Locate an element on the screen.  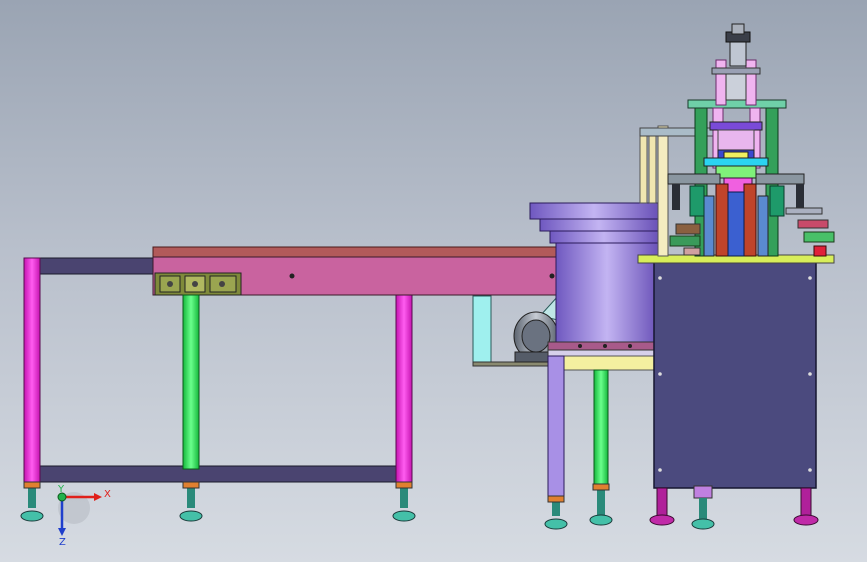
leveling-feet is located at coordinates (419, 505).